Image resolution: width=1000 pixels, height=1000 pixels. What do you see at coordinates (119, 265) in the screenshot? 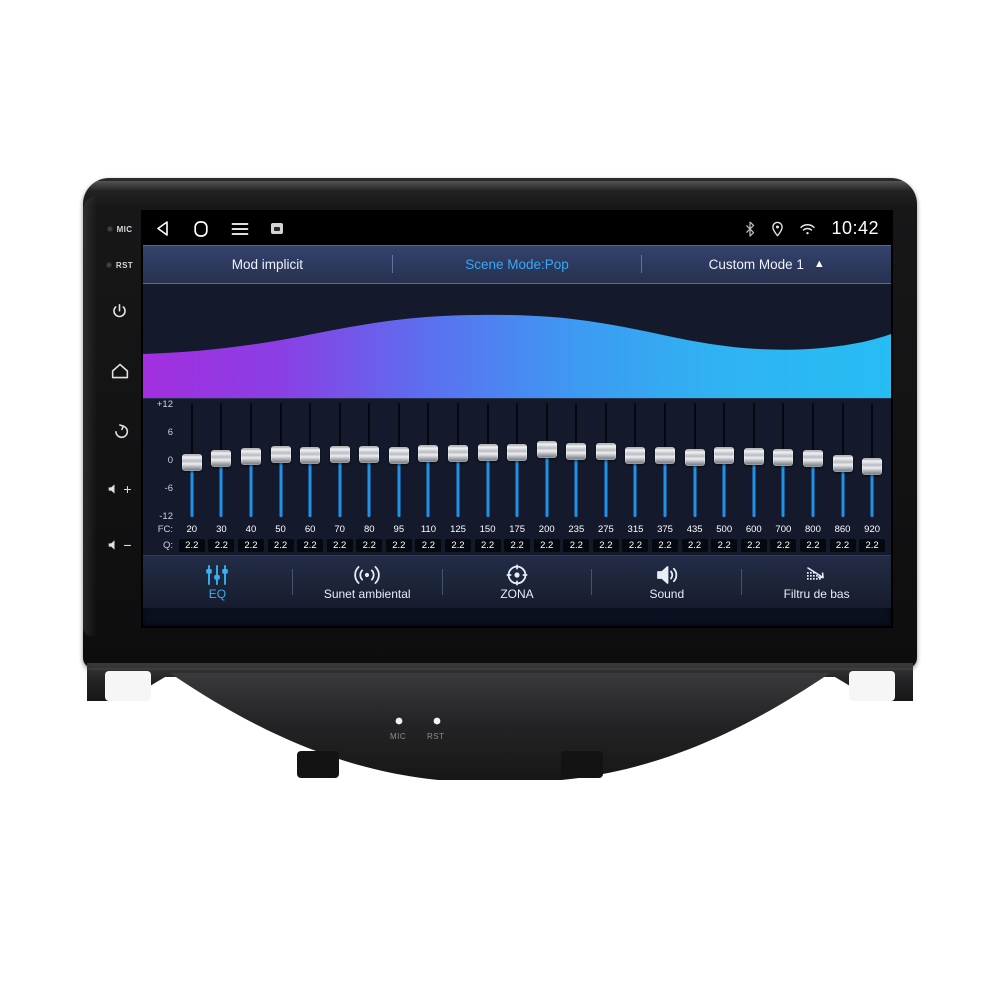
I see `reset-pinhole: RST` at bounding box center [119, 265].